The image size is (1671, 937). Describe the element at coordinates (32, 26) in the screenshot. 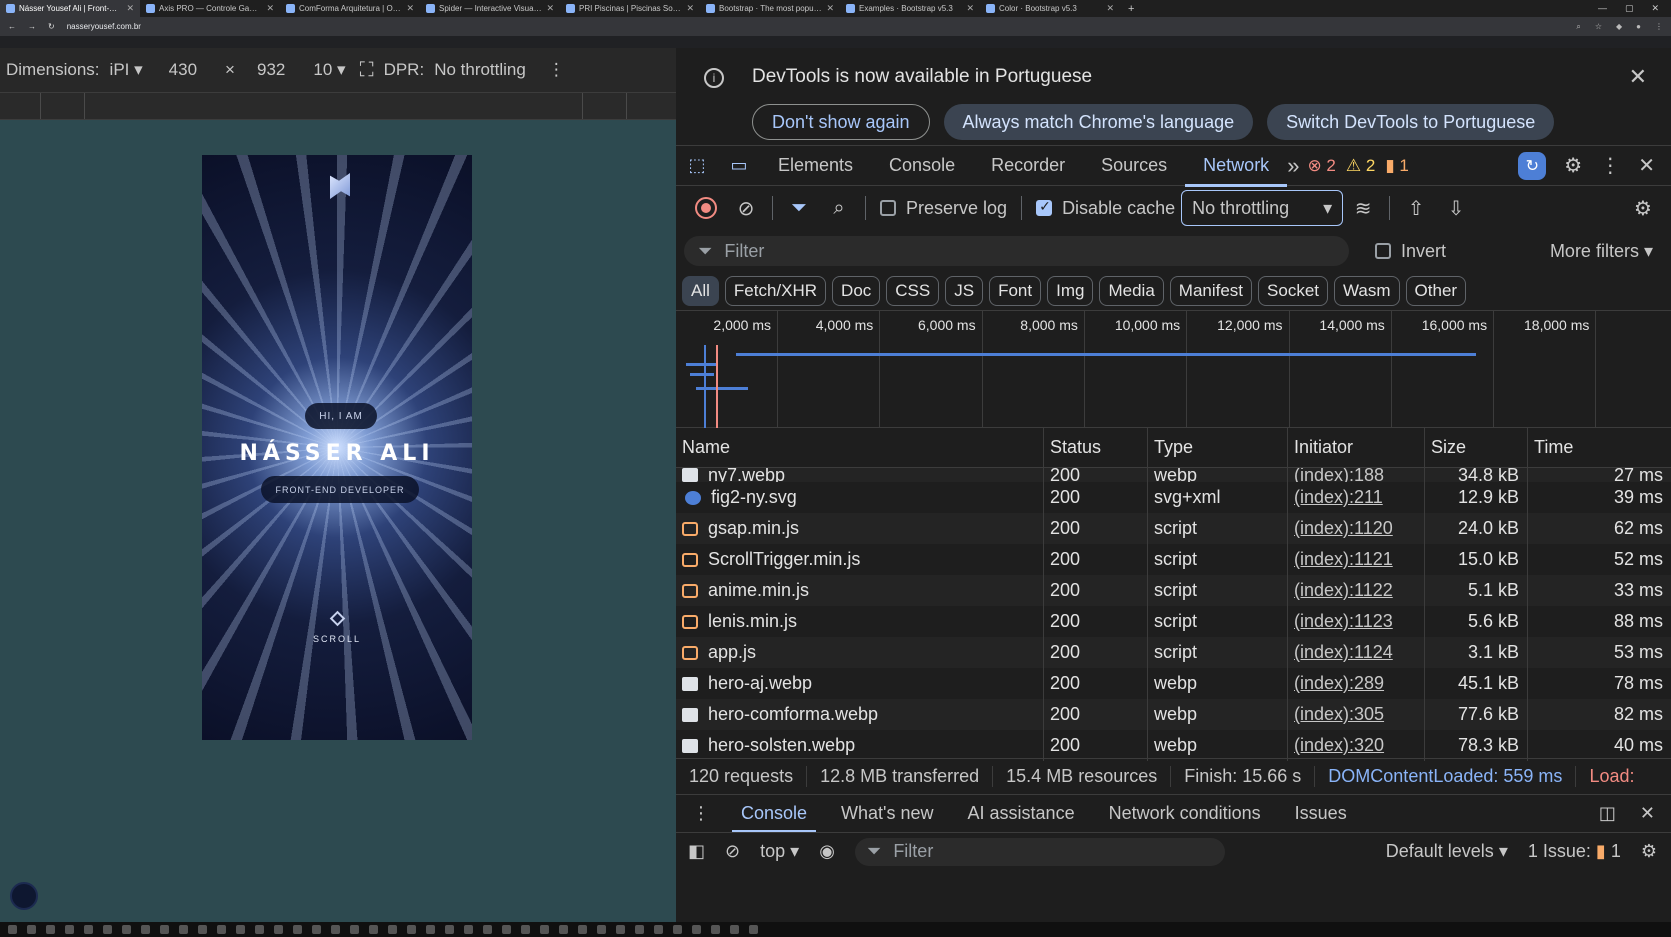

I see `forward-icon: →` at that location.